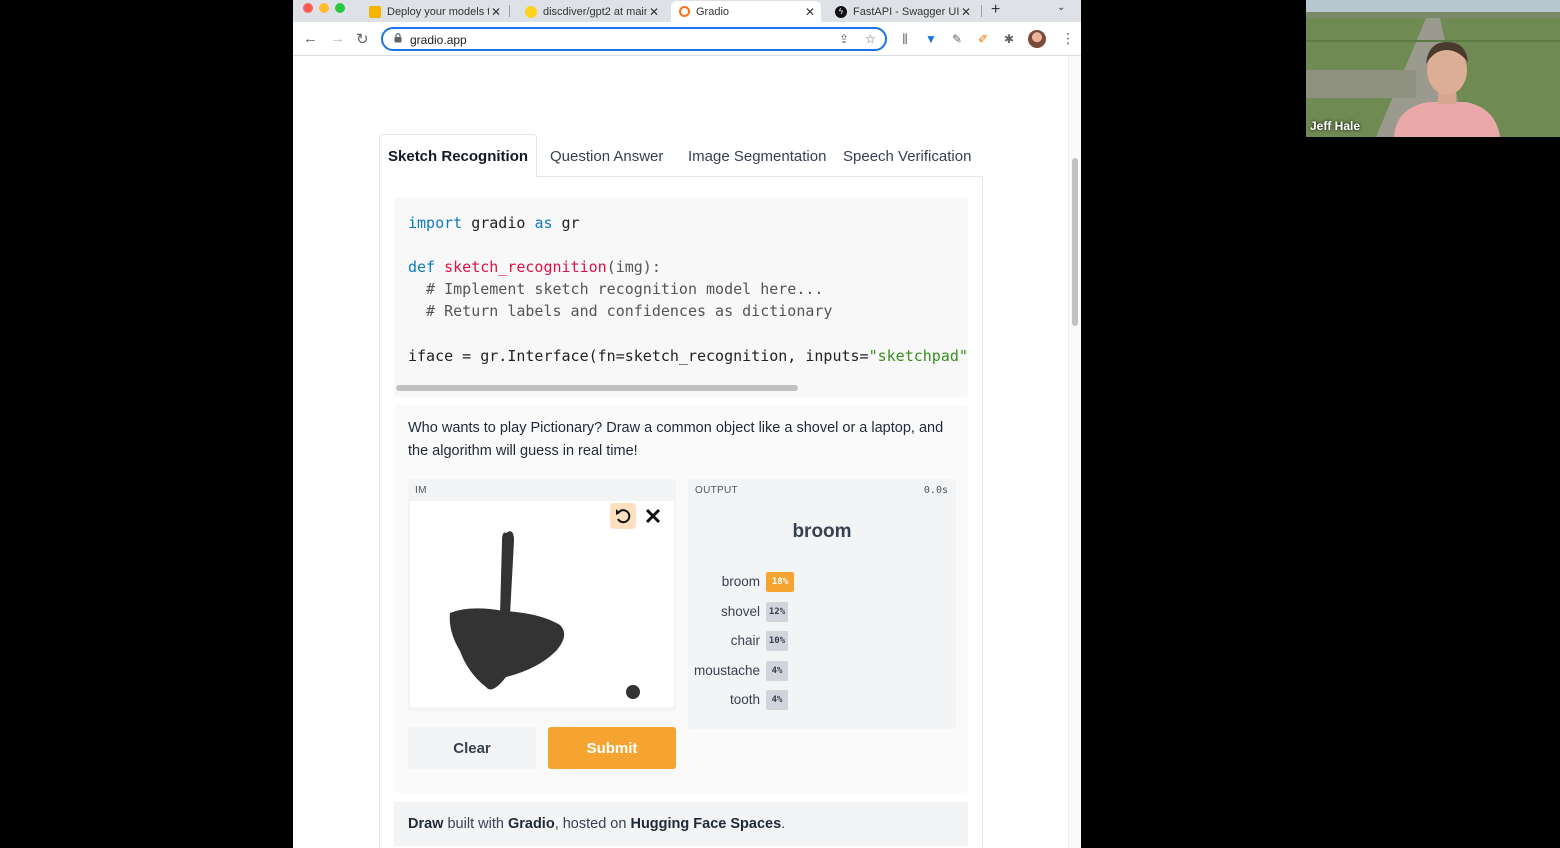 This screenshot has height=848, width=1560. What do you see at coordinates (475, 824) in the screenshot?
I see `footer-text-1: built with` at bounding box center [475, 824].